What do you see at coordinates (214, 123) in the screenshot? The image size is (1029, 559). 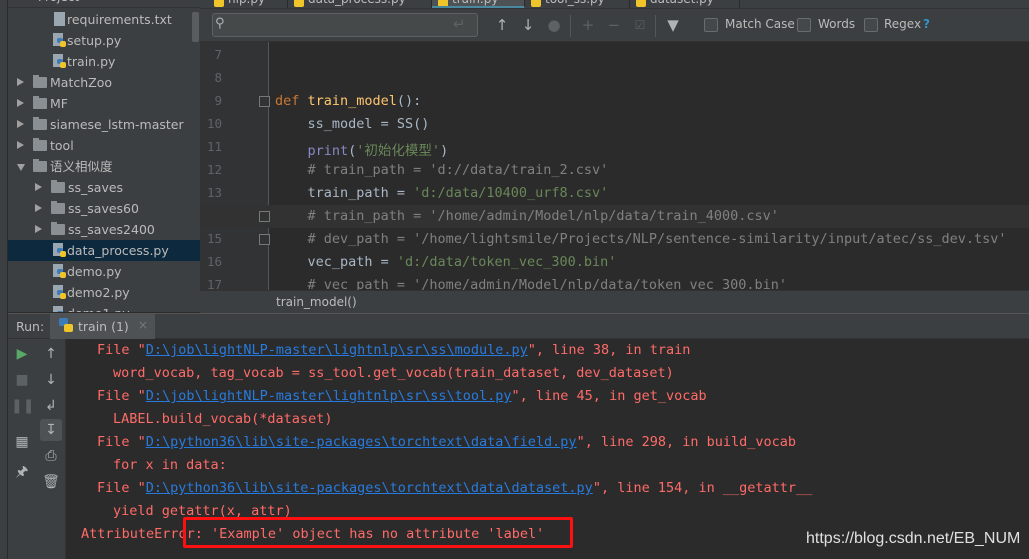 I see `line-number: 10` at bounding box center [214, 123].